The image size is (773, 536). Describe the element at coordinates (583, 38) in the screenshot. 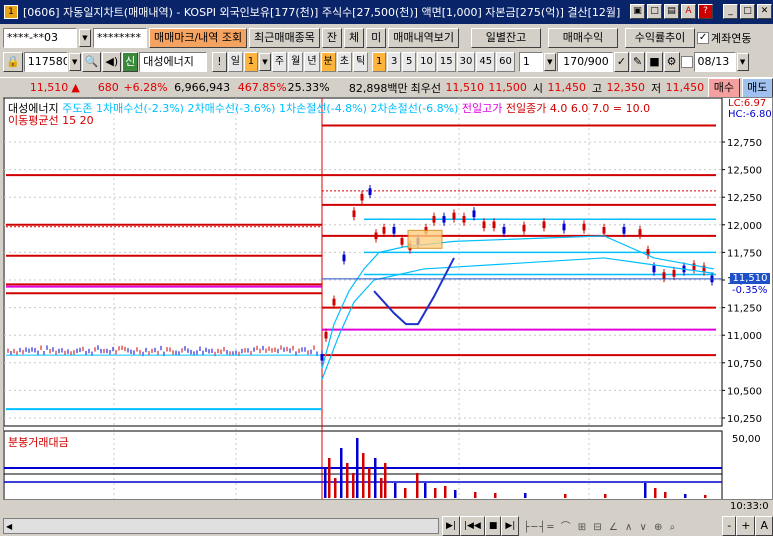

I see `trade-profit-button: 매매수익` at that location.